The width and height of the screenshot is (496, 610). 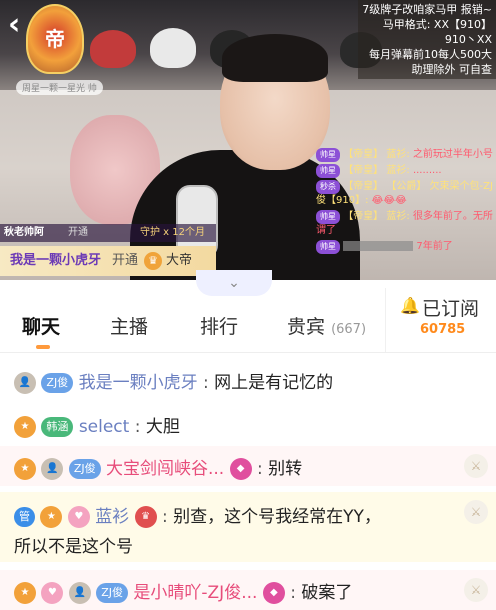 I want to click on tab-indicator, so click(x=43, y=347).